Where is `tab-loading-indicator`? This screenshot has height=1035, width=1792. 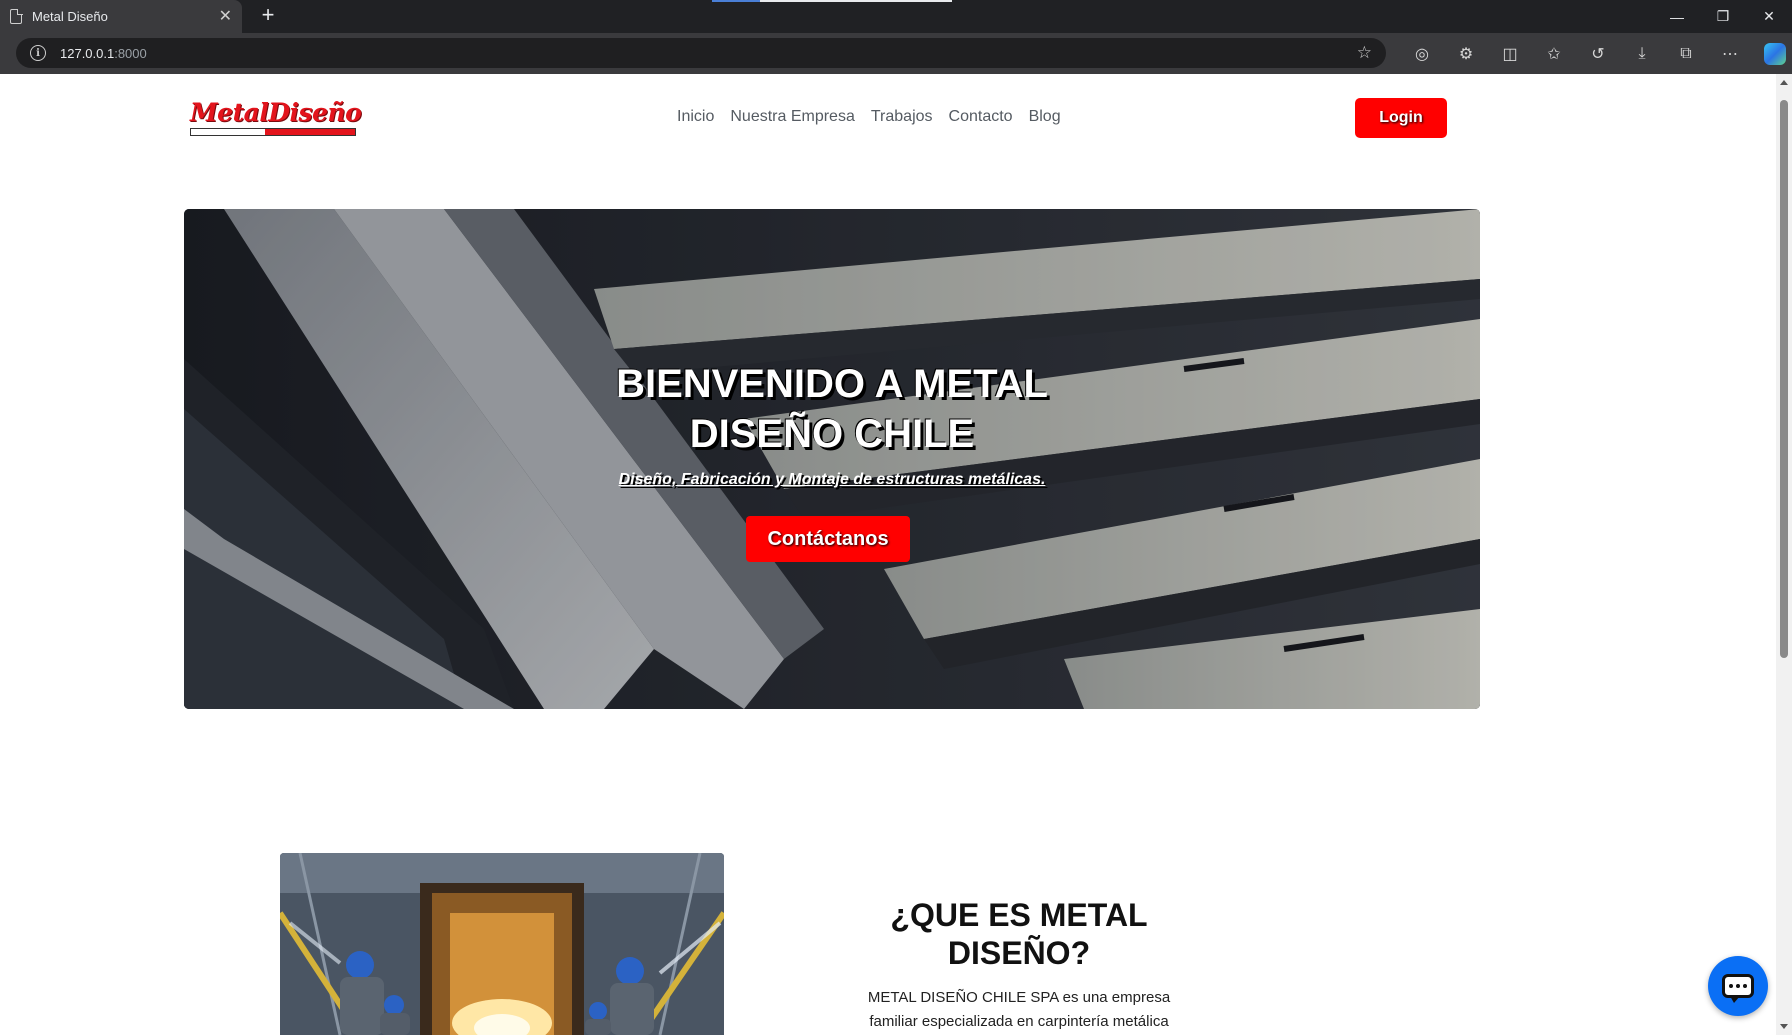
tab-loading-indicator is located at coordinates (736, 1).